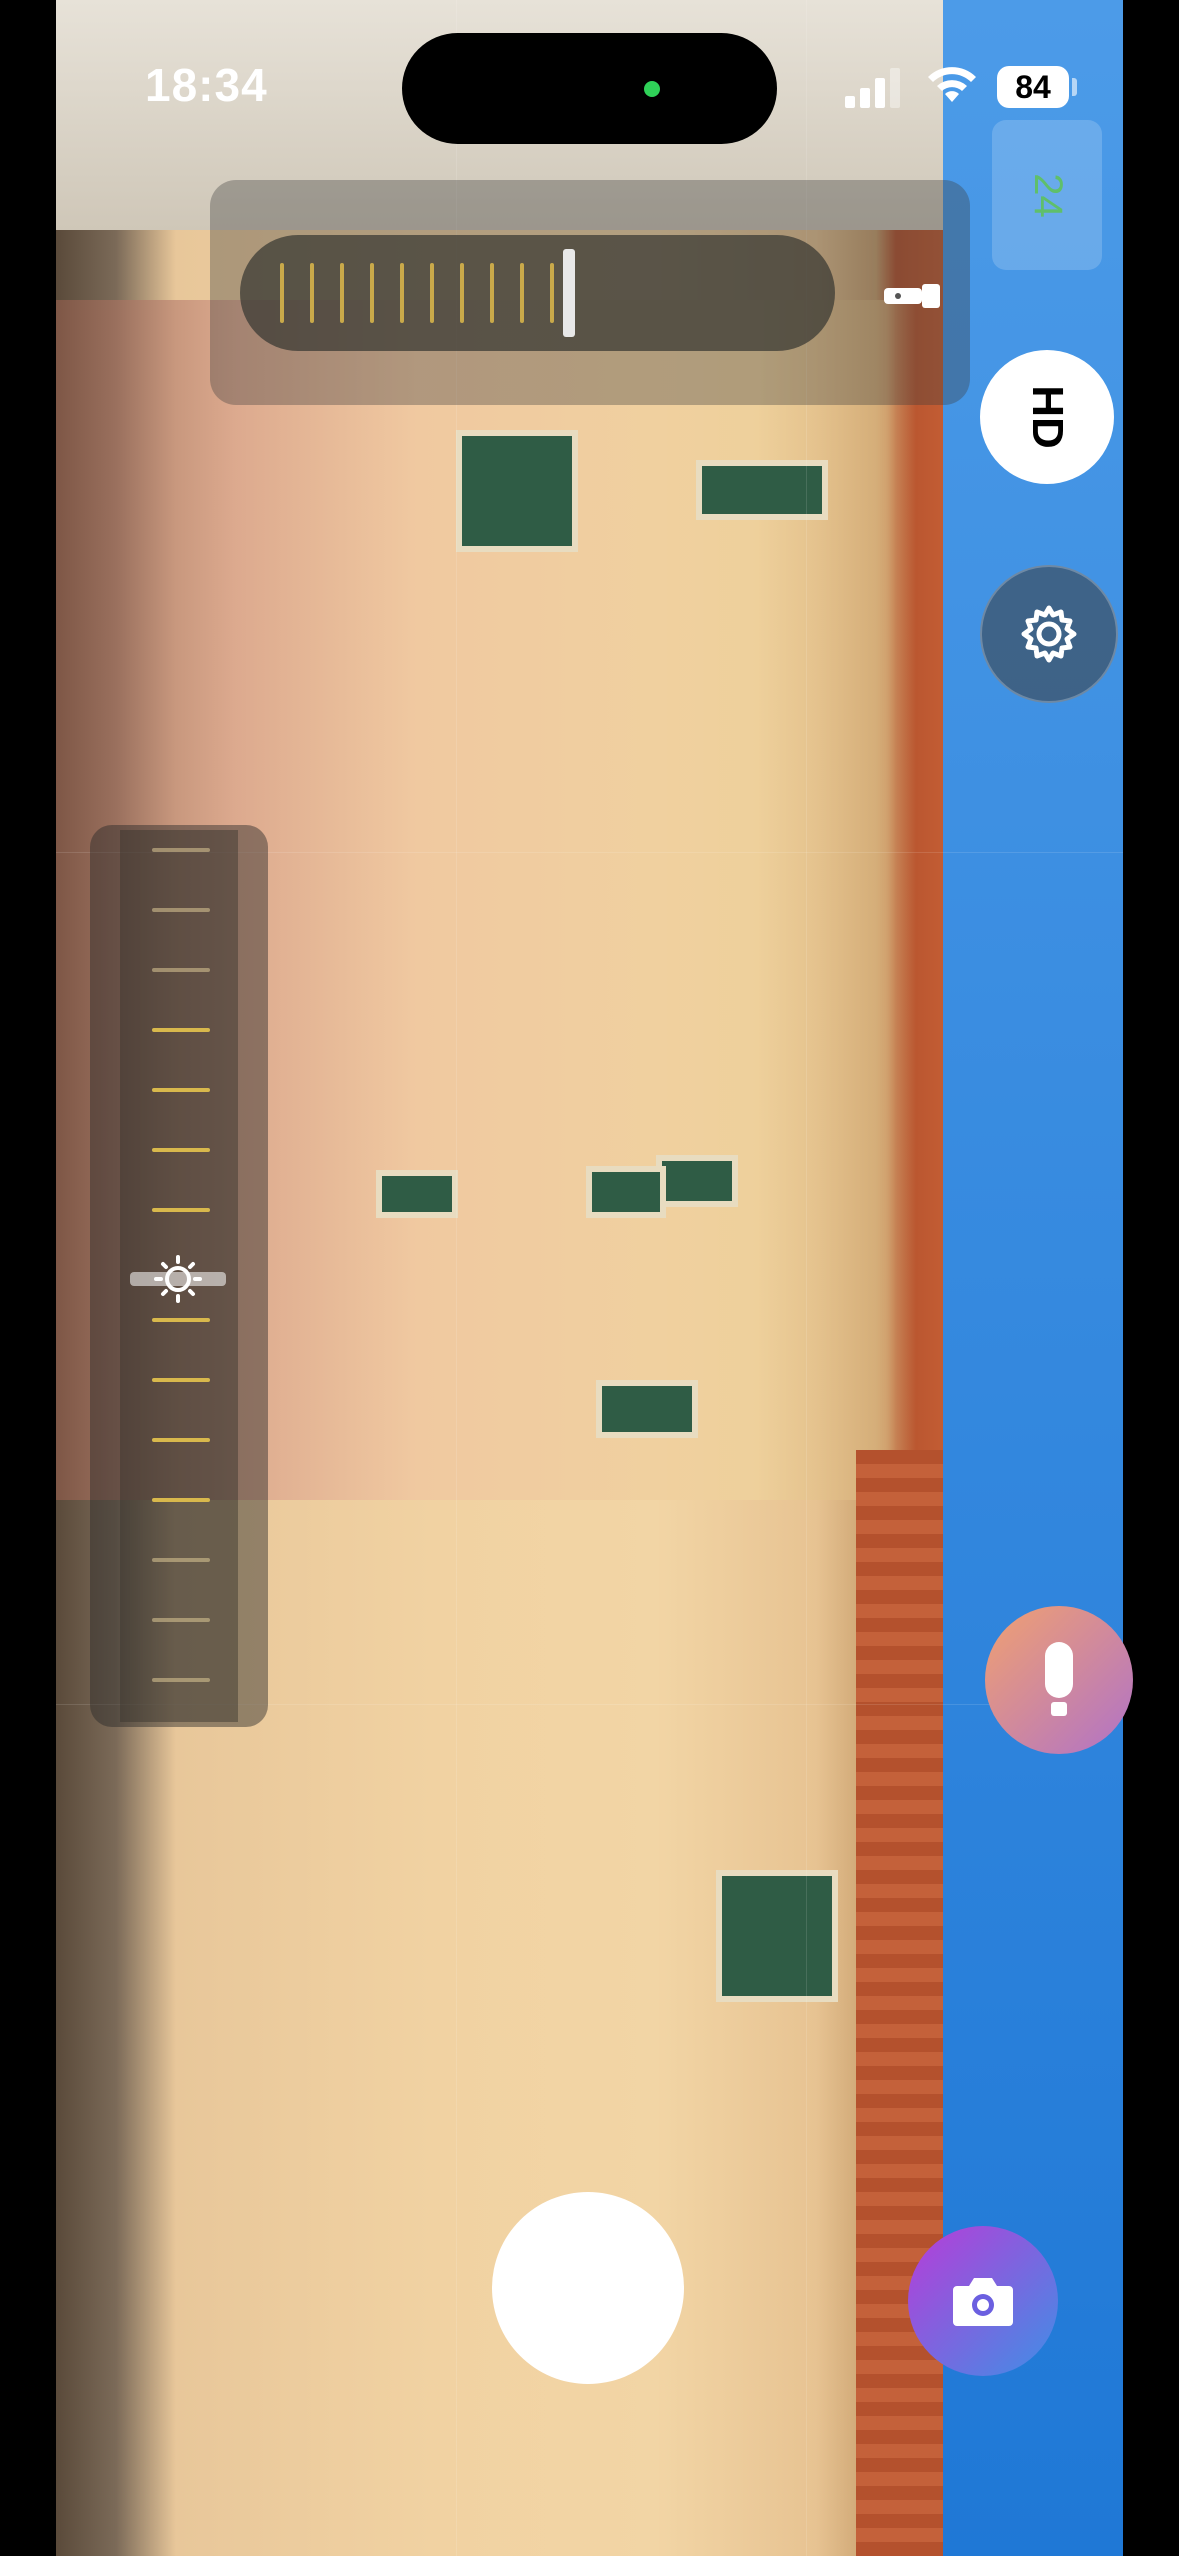 The image size is (1179, 2556). Describe the element at coordinates (913, 296) in the screenshot. I see `torch-icon` at that location.